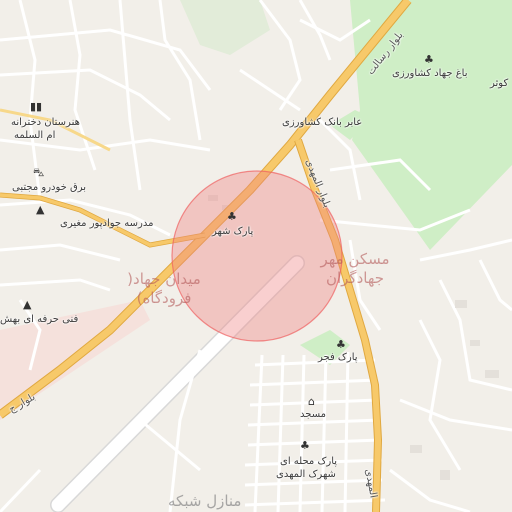 This screenshot has width=512, height=512. I want to click on label-fanni-herfe: فنی حرفه ای بهش, so click(39, 319).